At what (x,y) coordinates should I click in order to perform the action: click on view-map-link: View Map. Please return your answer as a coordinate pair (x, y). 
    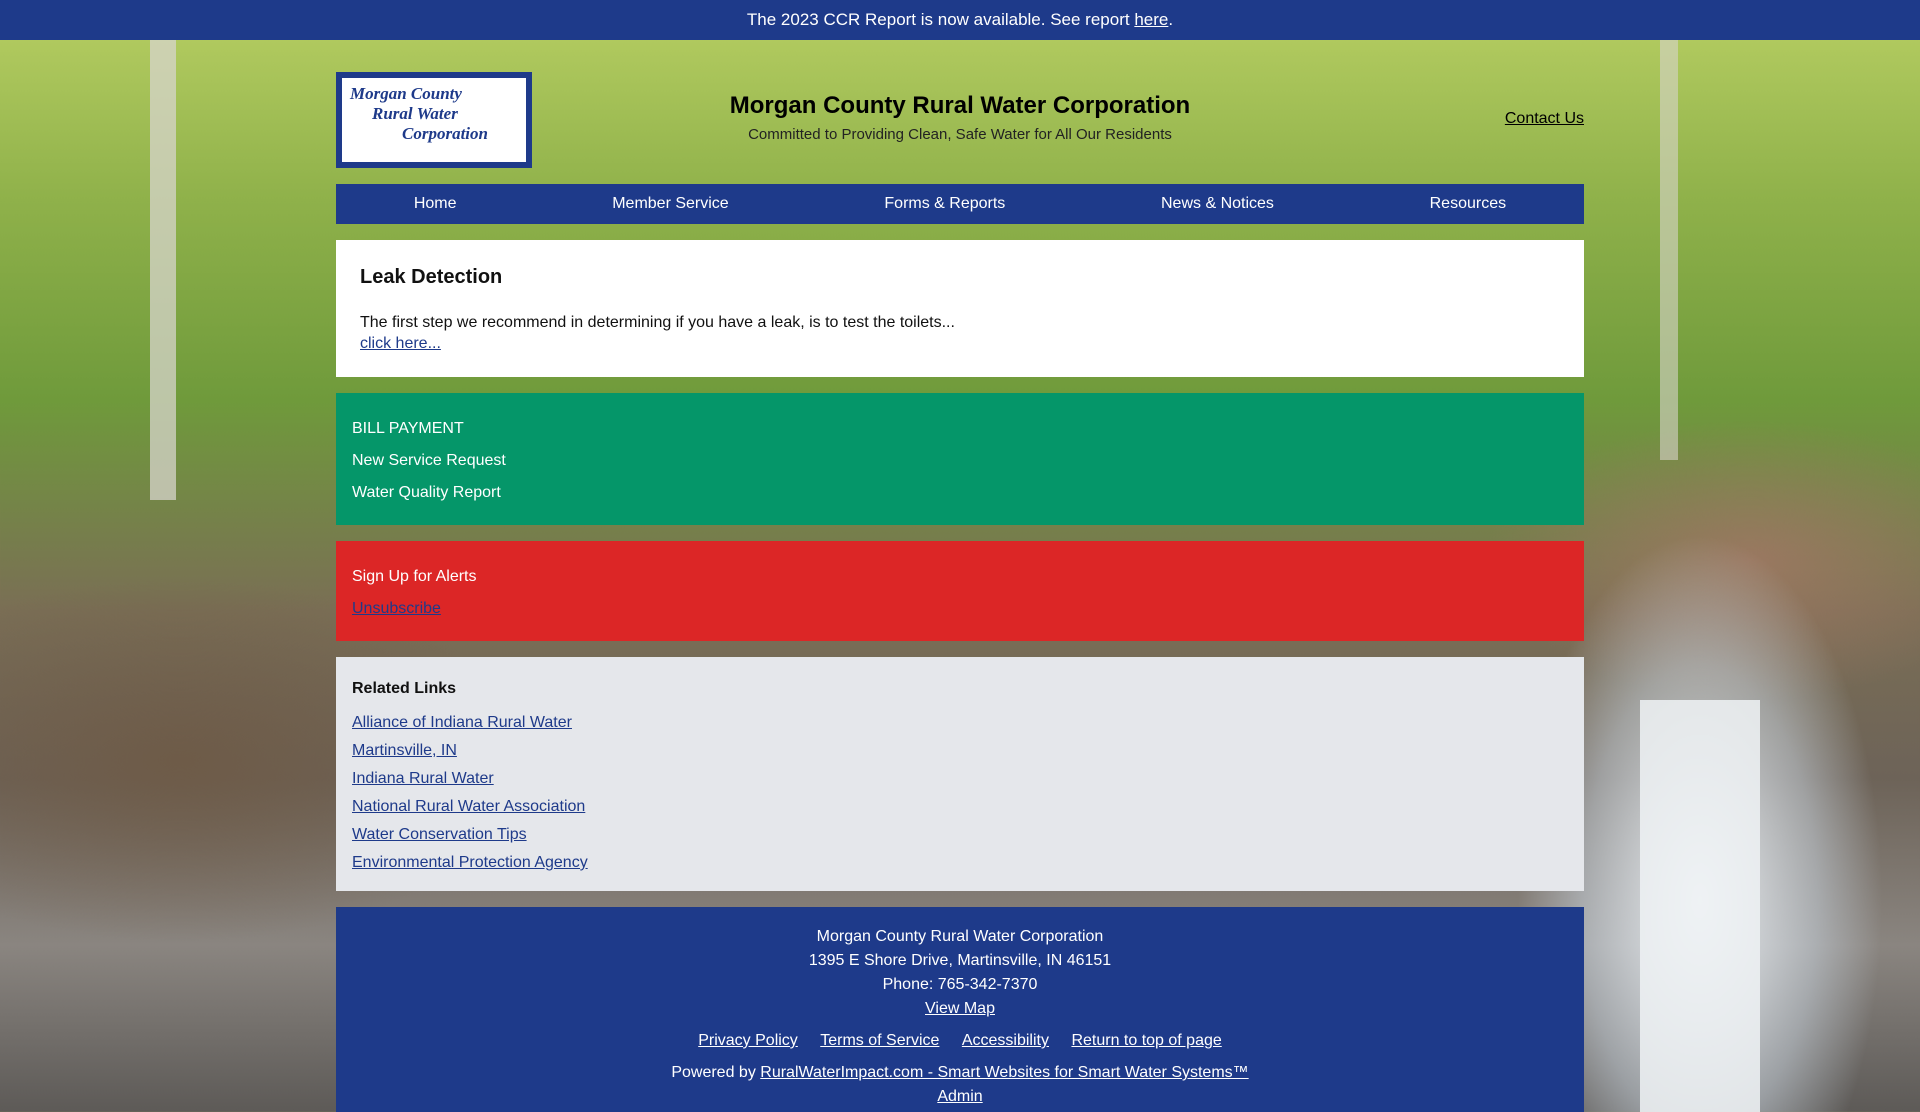
    Looking at the image, I should click on (960, 1008).